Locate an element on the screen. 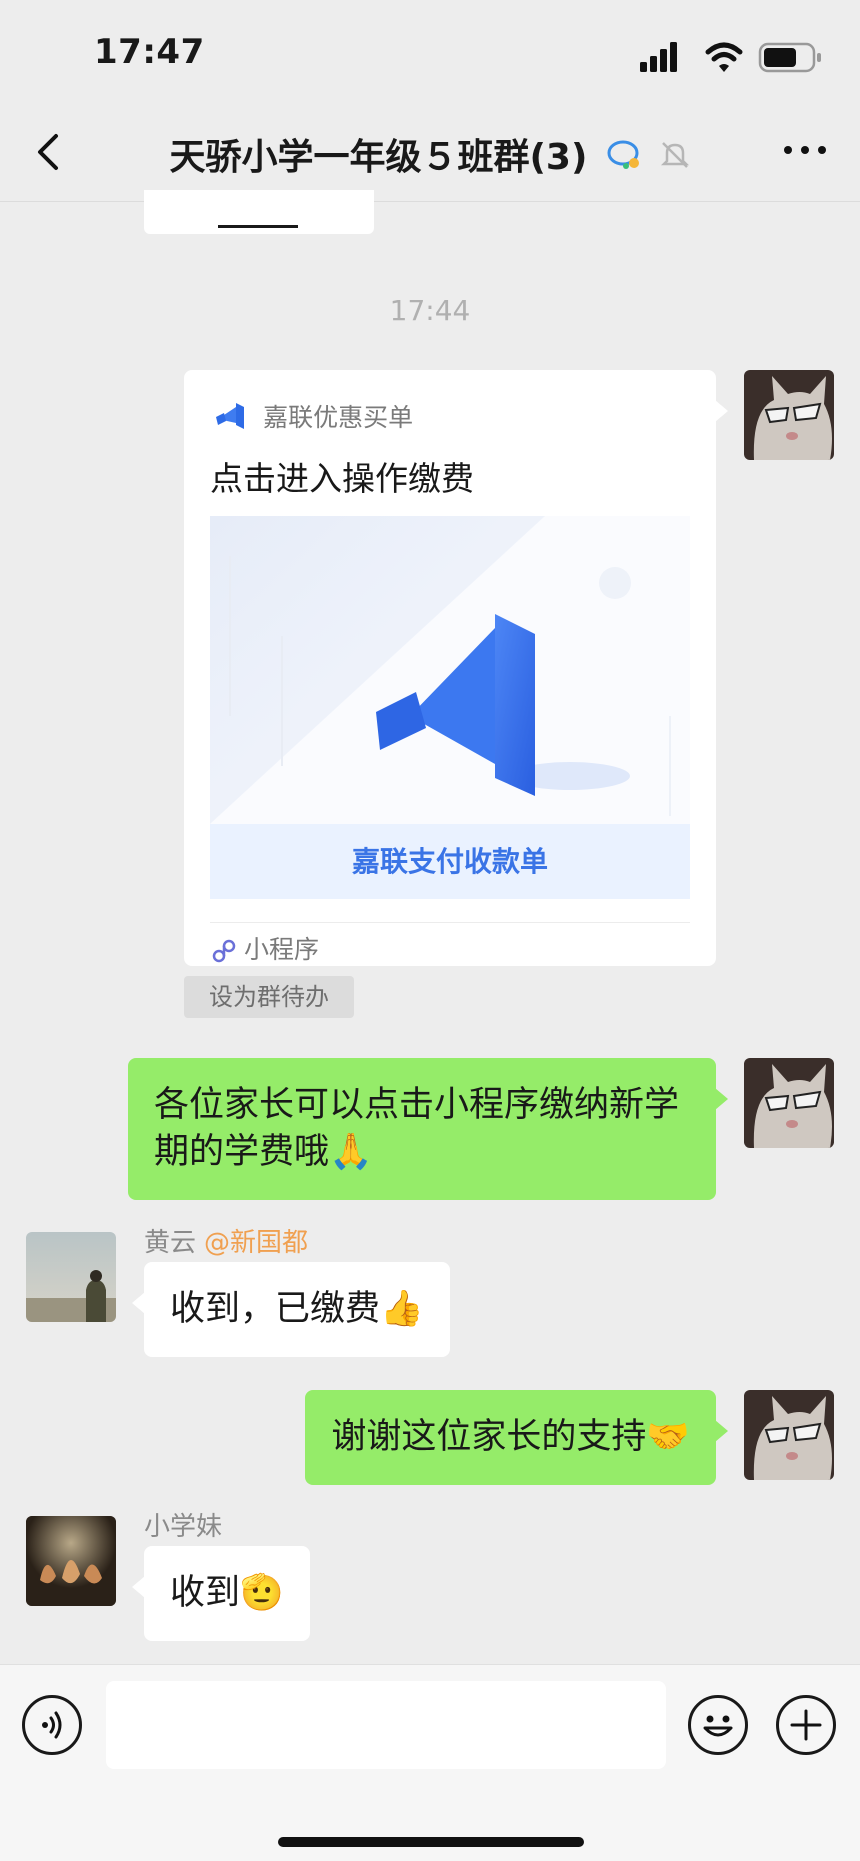 This screenshot has height=1861, width=860. message-bubble-self: 谢谢这位家长的支持🤝 is located at coordinates (516, 1437).